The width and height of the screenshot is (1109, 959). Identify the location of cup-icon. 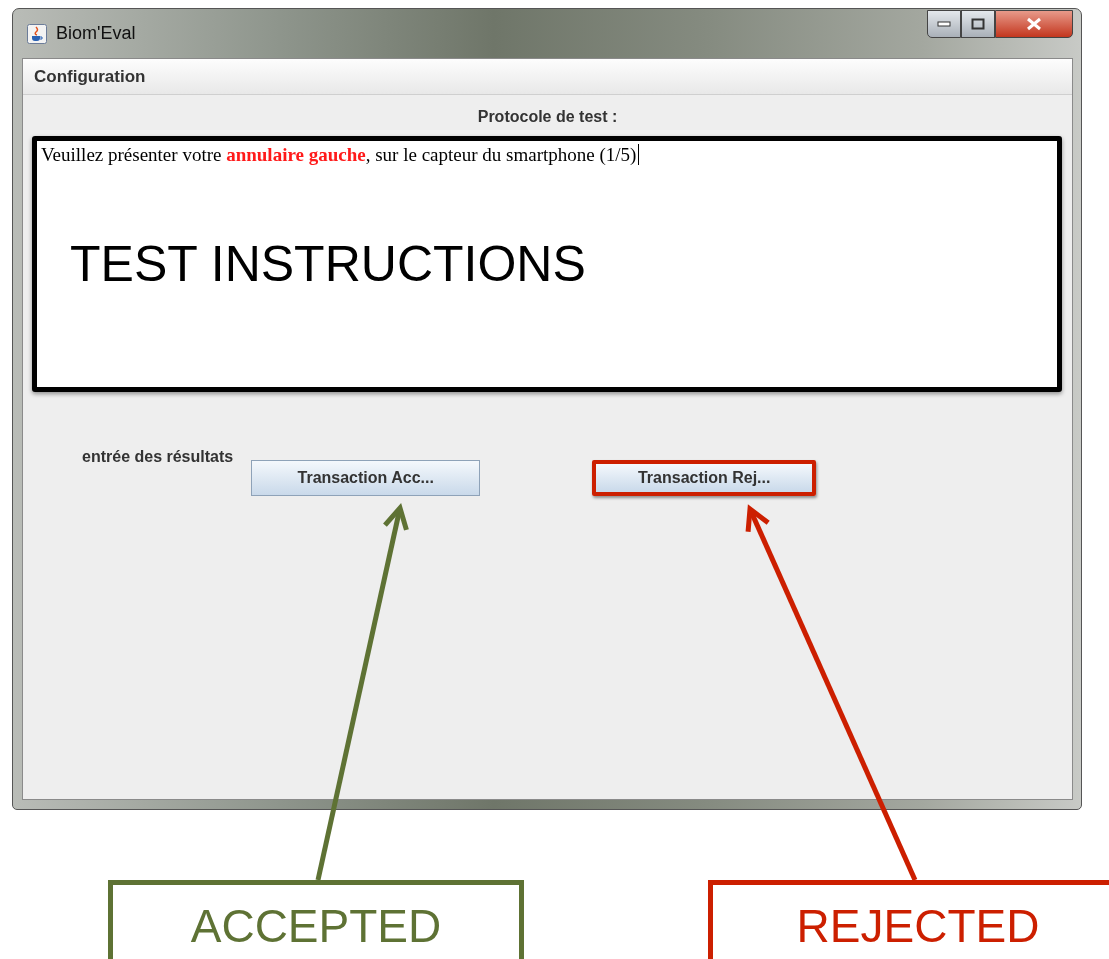
(37, 33).